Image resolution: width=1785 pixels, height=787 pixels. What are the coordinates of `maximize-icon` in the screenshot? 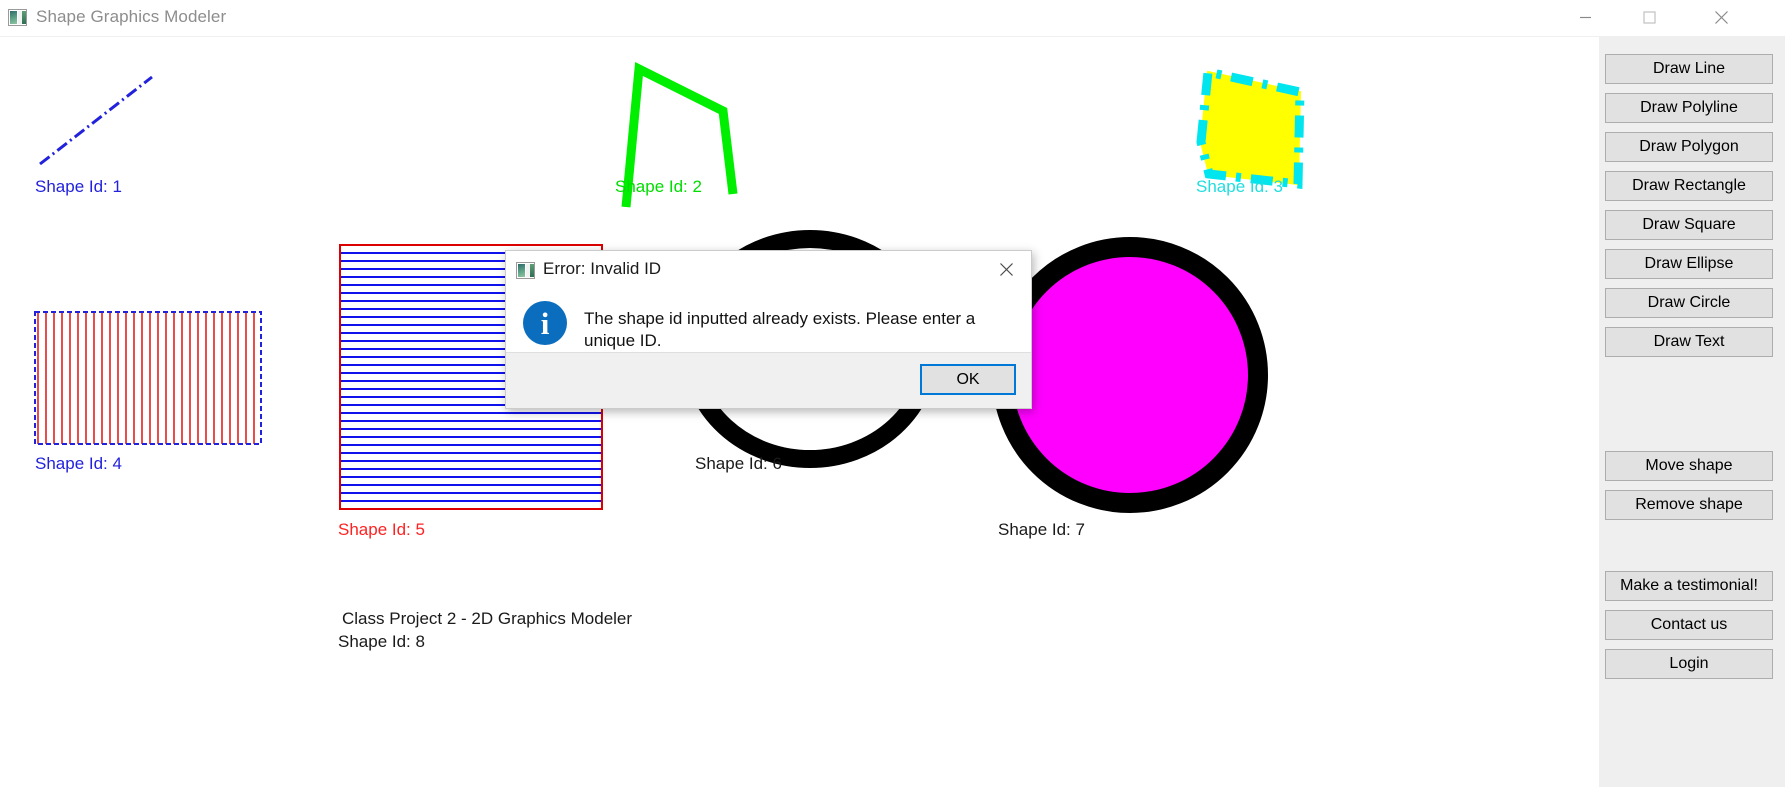 It's located at (1649, 17).